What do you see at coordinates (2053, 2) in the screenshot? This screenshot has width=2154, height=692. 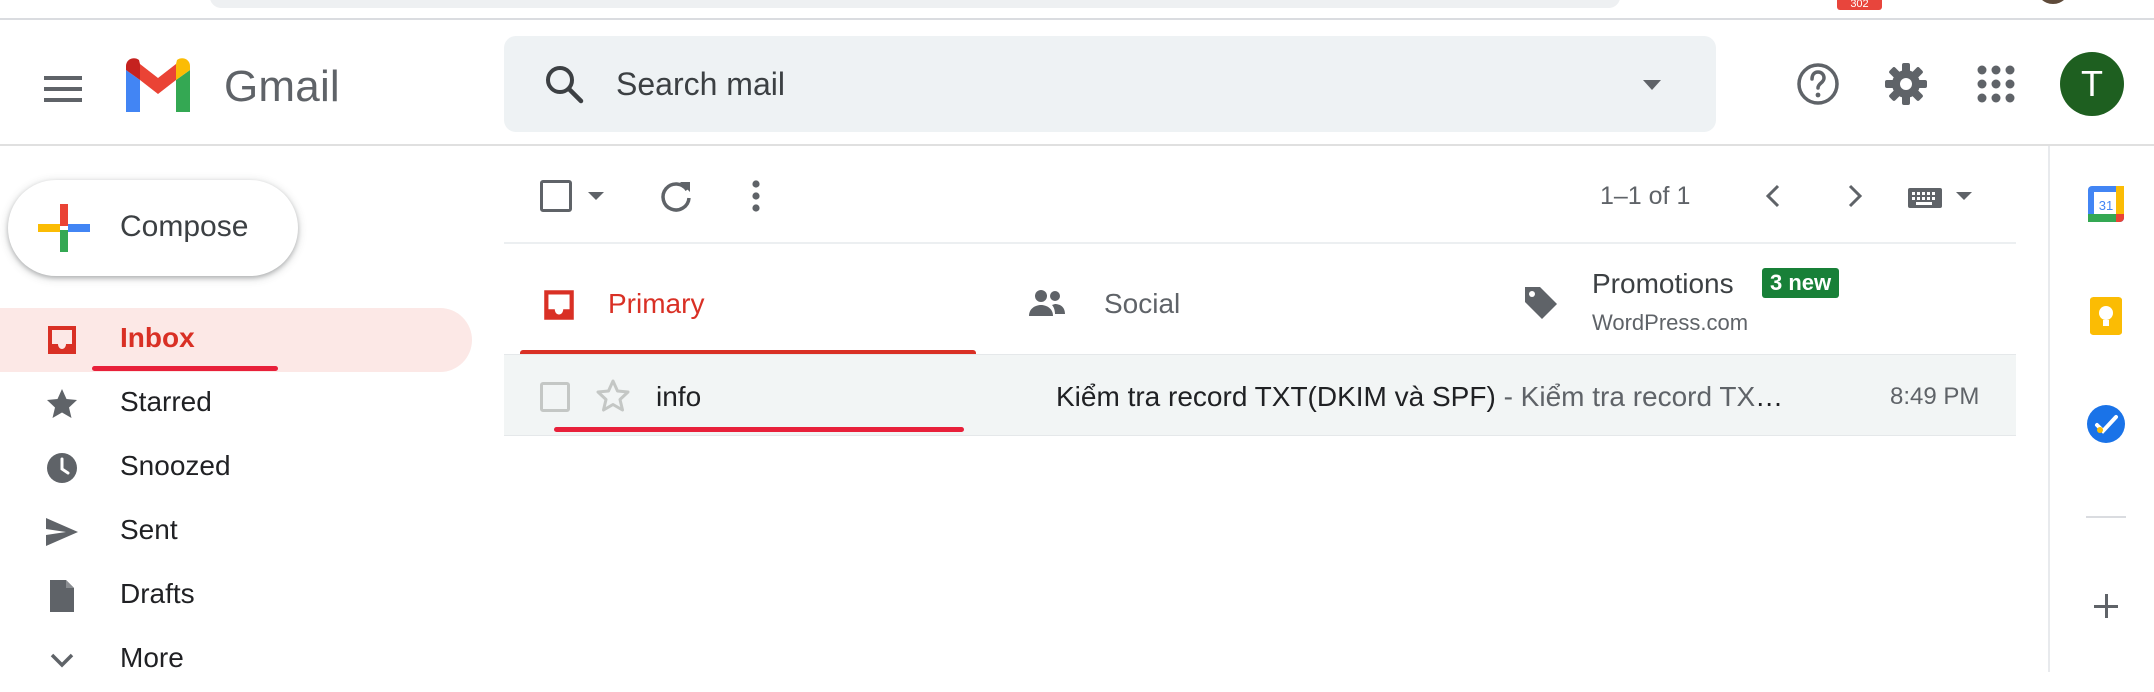 I see `browser-profile-avatar` at bounding box center [2053, 2].